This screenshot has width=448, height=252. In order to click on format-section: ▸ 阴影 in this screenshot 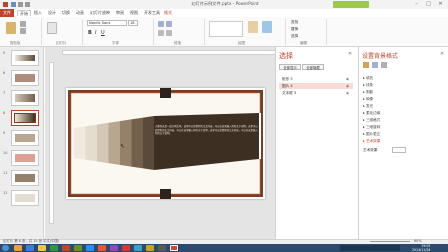, I will do `click(368, 92)`.